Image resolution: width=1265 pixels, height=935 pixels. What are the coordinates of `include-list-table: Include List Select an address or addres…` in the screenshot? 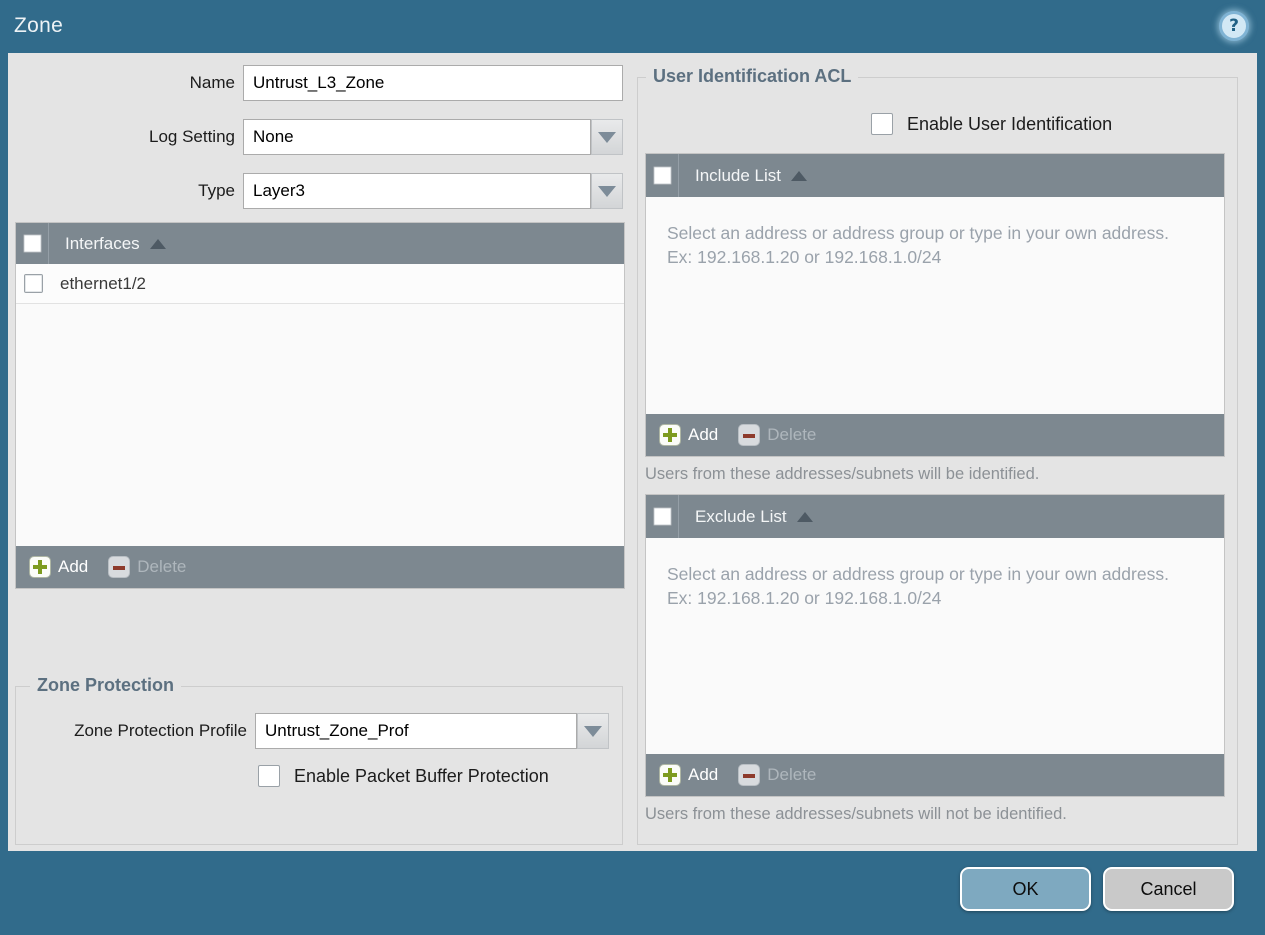 It's located at (935, 305).